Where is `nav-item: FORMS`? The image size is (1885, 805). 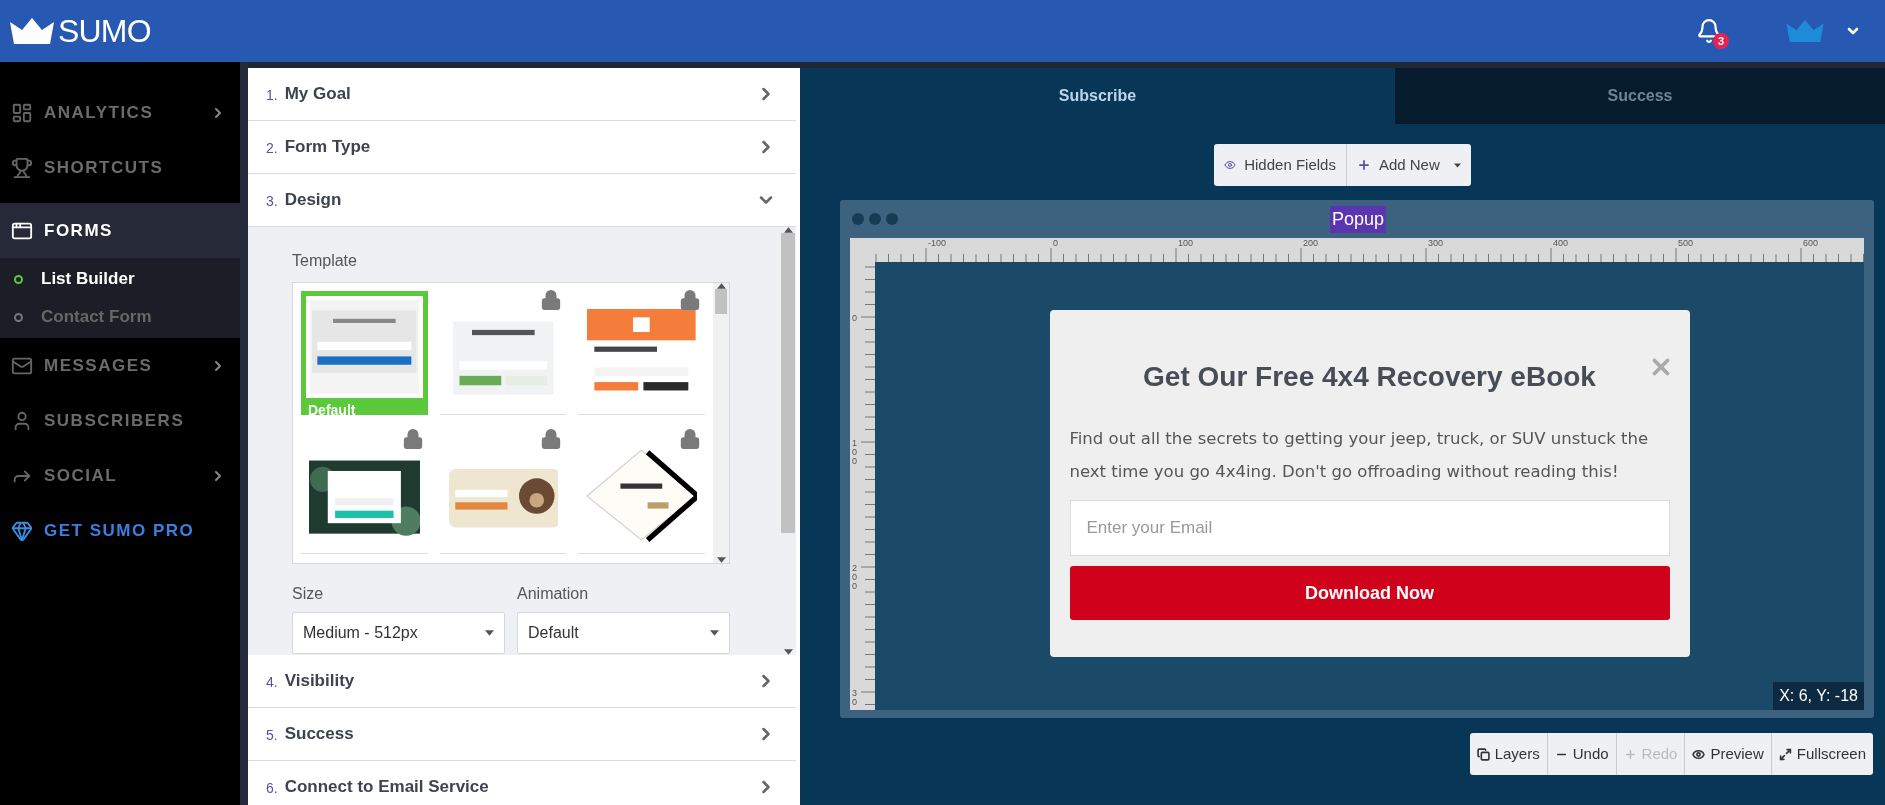 nav-item: FORMS is located at coordinates (120, 230).